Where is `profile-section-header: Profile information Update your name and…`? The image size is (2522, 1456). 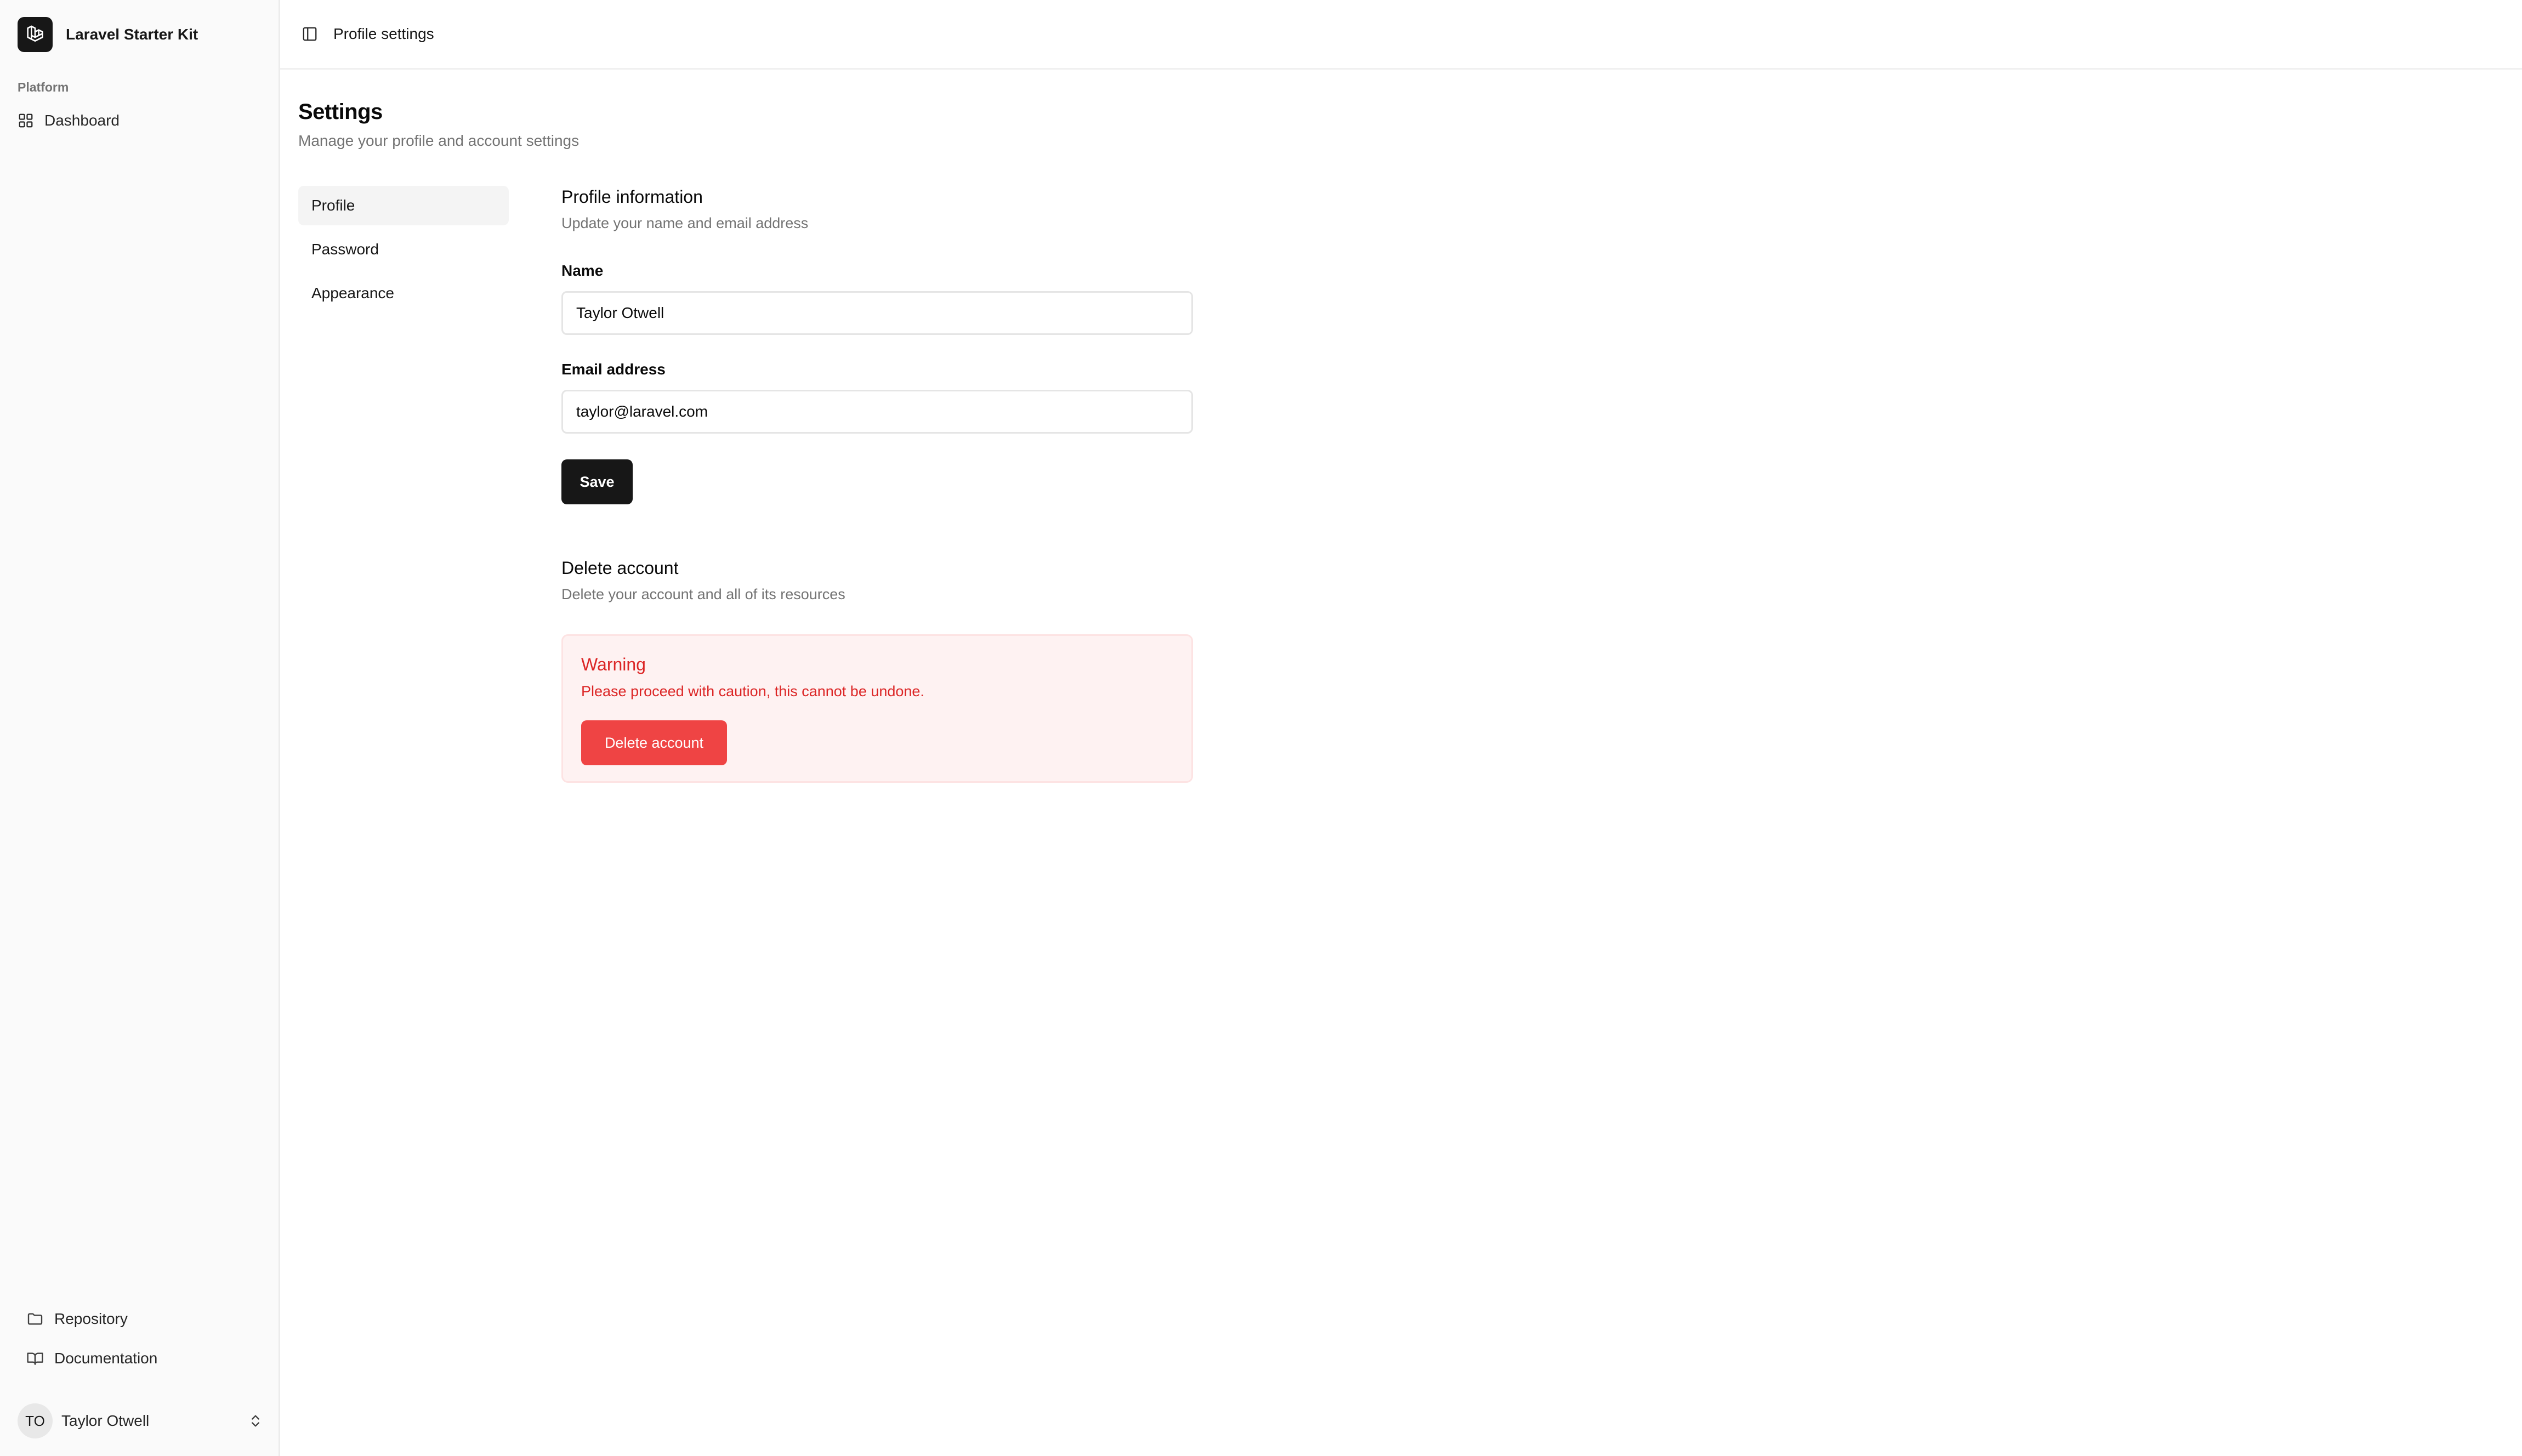
profile-section-header: Profile information Update your name and… is located at coordinates (877, 209).